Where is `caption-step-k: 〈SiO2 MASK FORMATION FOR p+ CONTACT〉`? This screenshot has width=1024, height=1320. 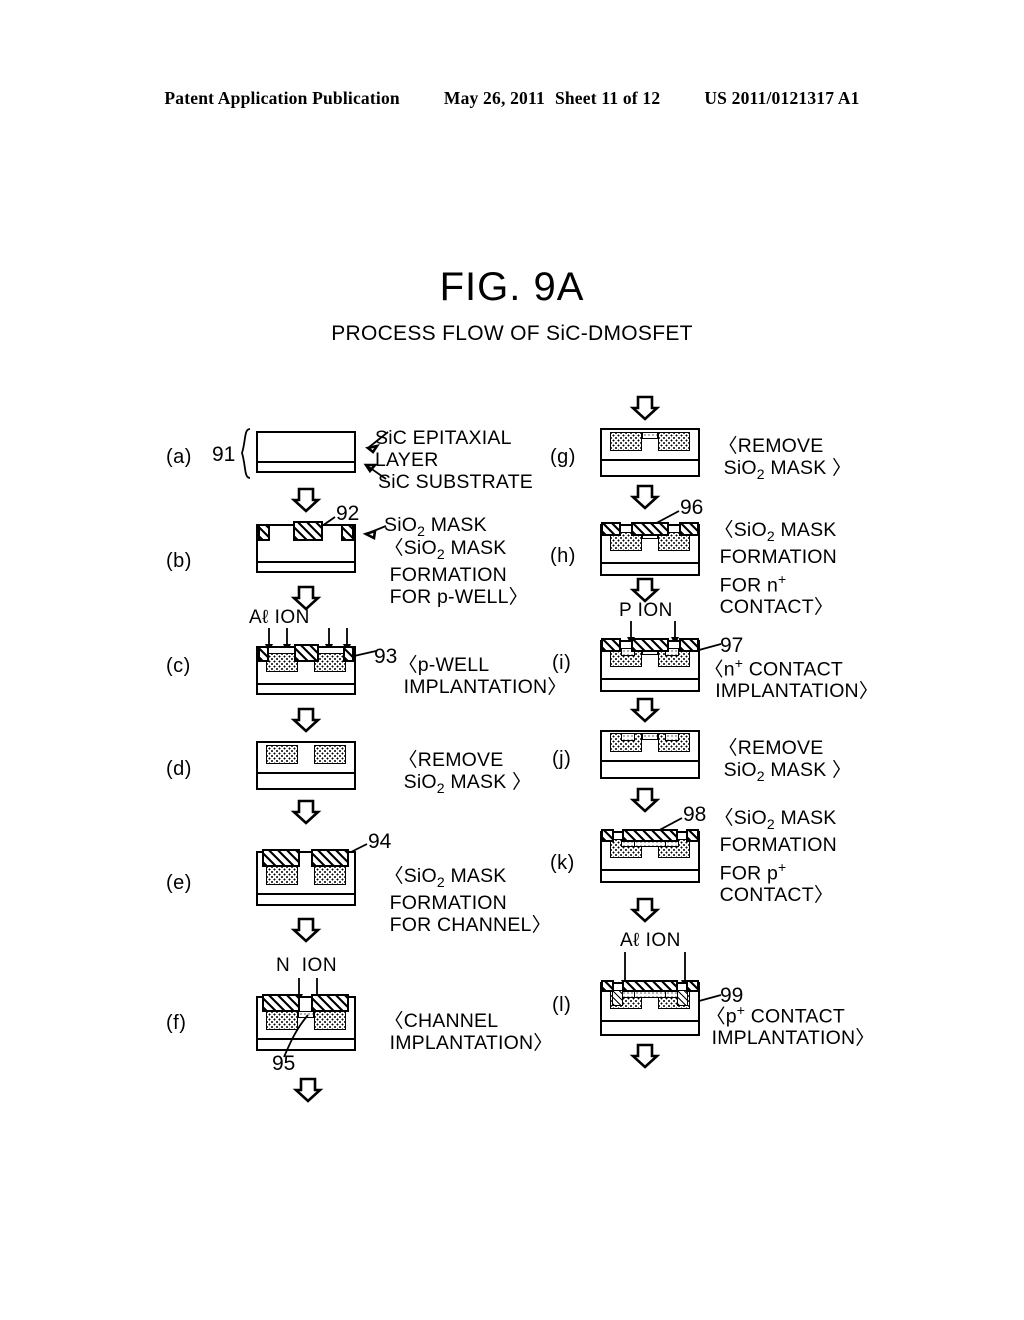
caption-step-k: 〈SiO2 MASK FORMATION FOR p+ CONTACT〉 is located at coordinates (775, 856).